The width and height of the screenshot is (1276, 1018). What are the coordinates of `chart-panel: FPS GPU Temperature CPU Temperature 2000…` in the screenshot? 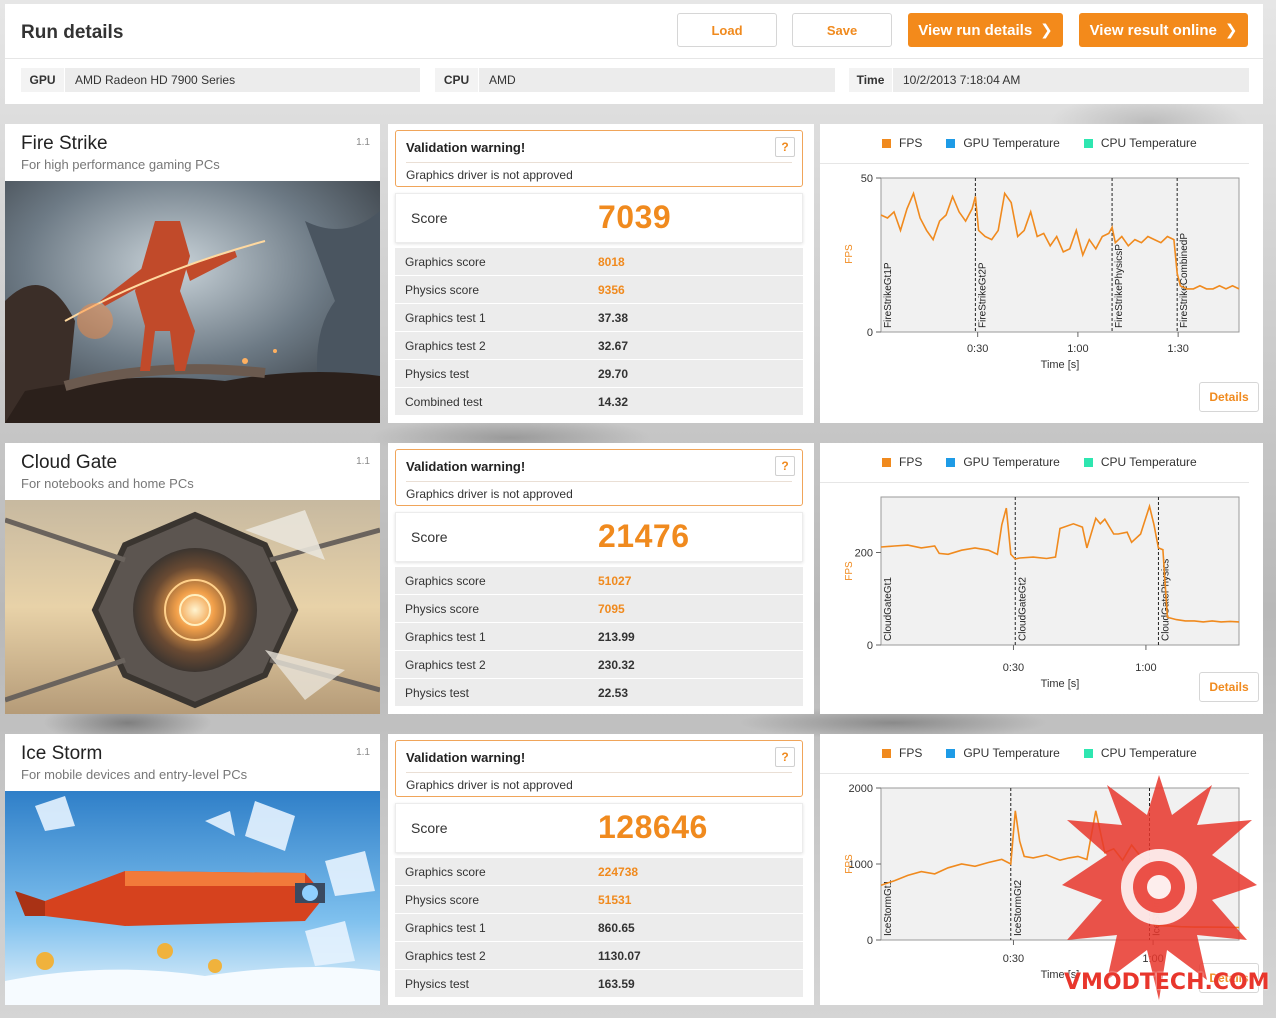 It's located at (1041, 578).